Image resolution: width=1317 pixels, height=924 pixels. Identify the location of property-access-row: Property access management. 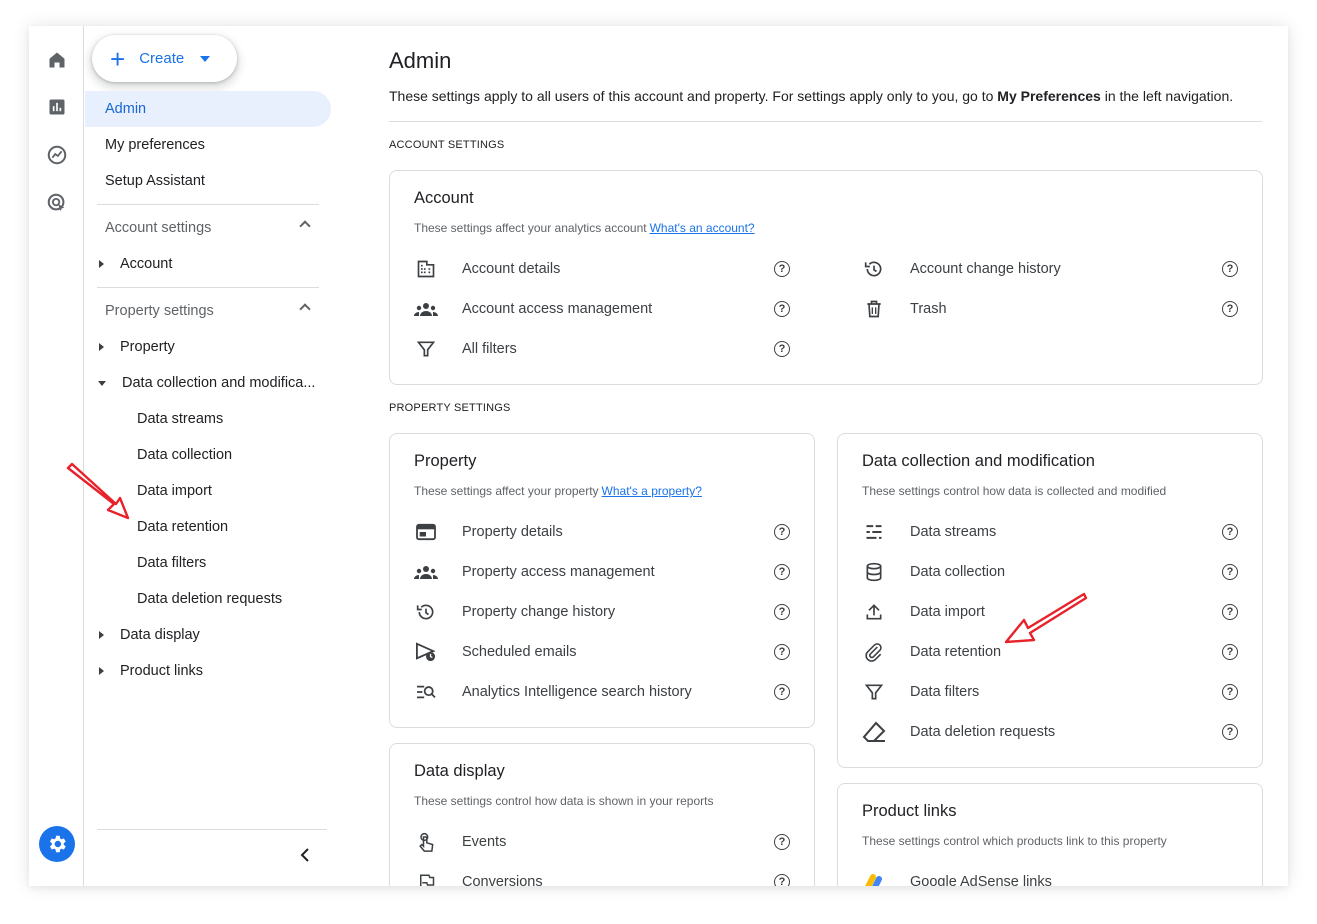
(534, 572).